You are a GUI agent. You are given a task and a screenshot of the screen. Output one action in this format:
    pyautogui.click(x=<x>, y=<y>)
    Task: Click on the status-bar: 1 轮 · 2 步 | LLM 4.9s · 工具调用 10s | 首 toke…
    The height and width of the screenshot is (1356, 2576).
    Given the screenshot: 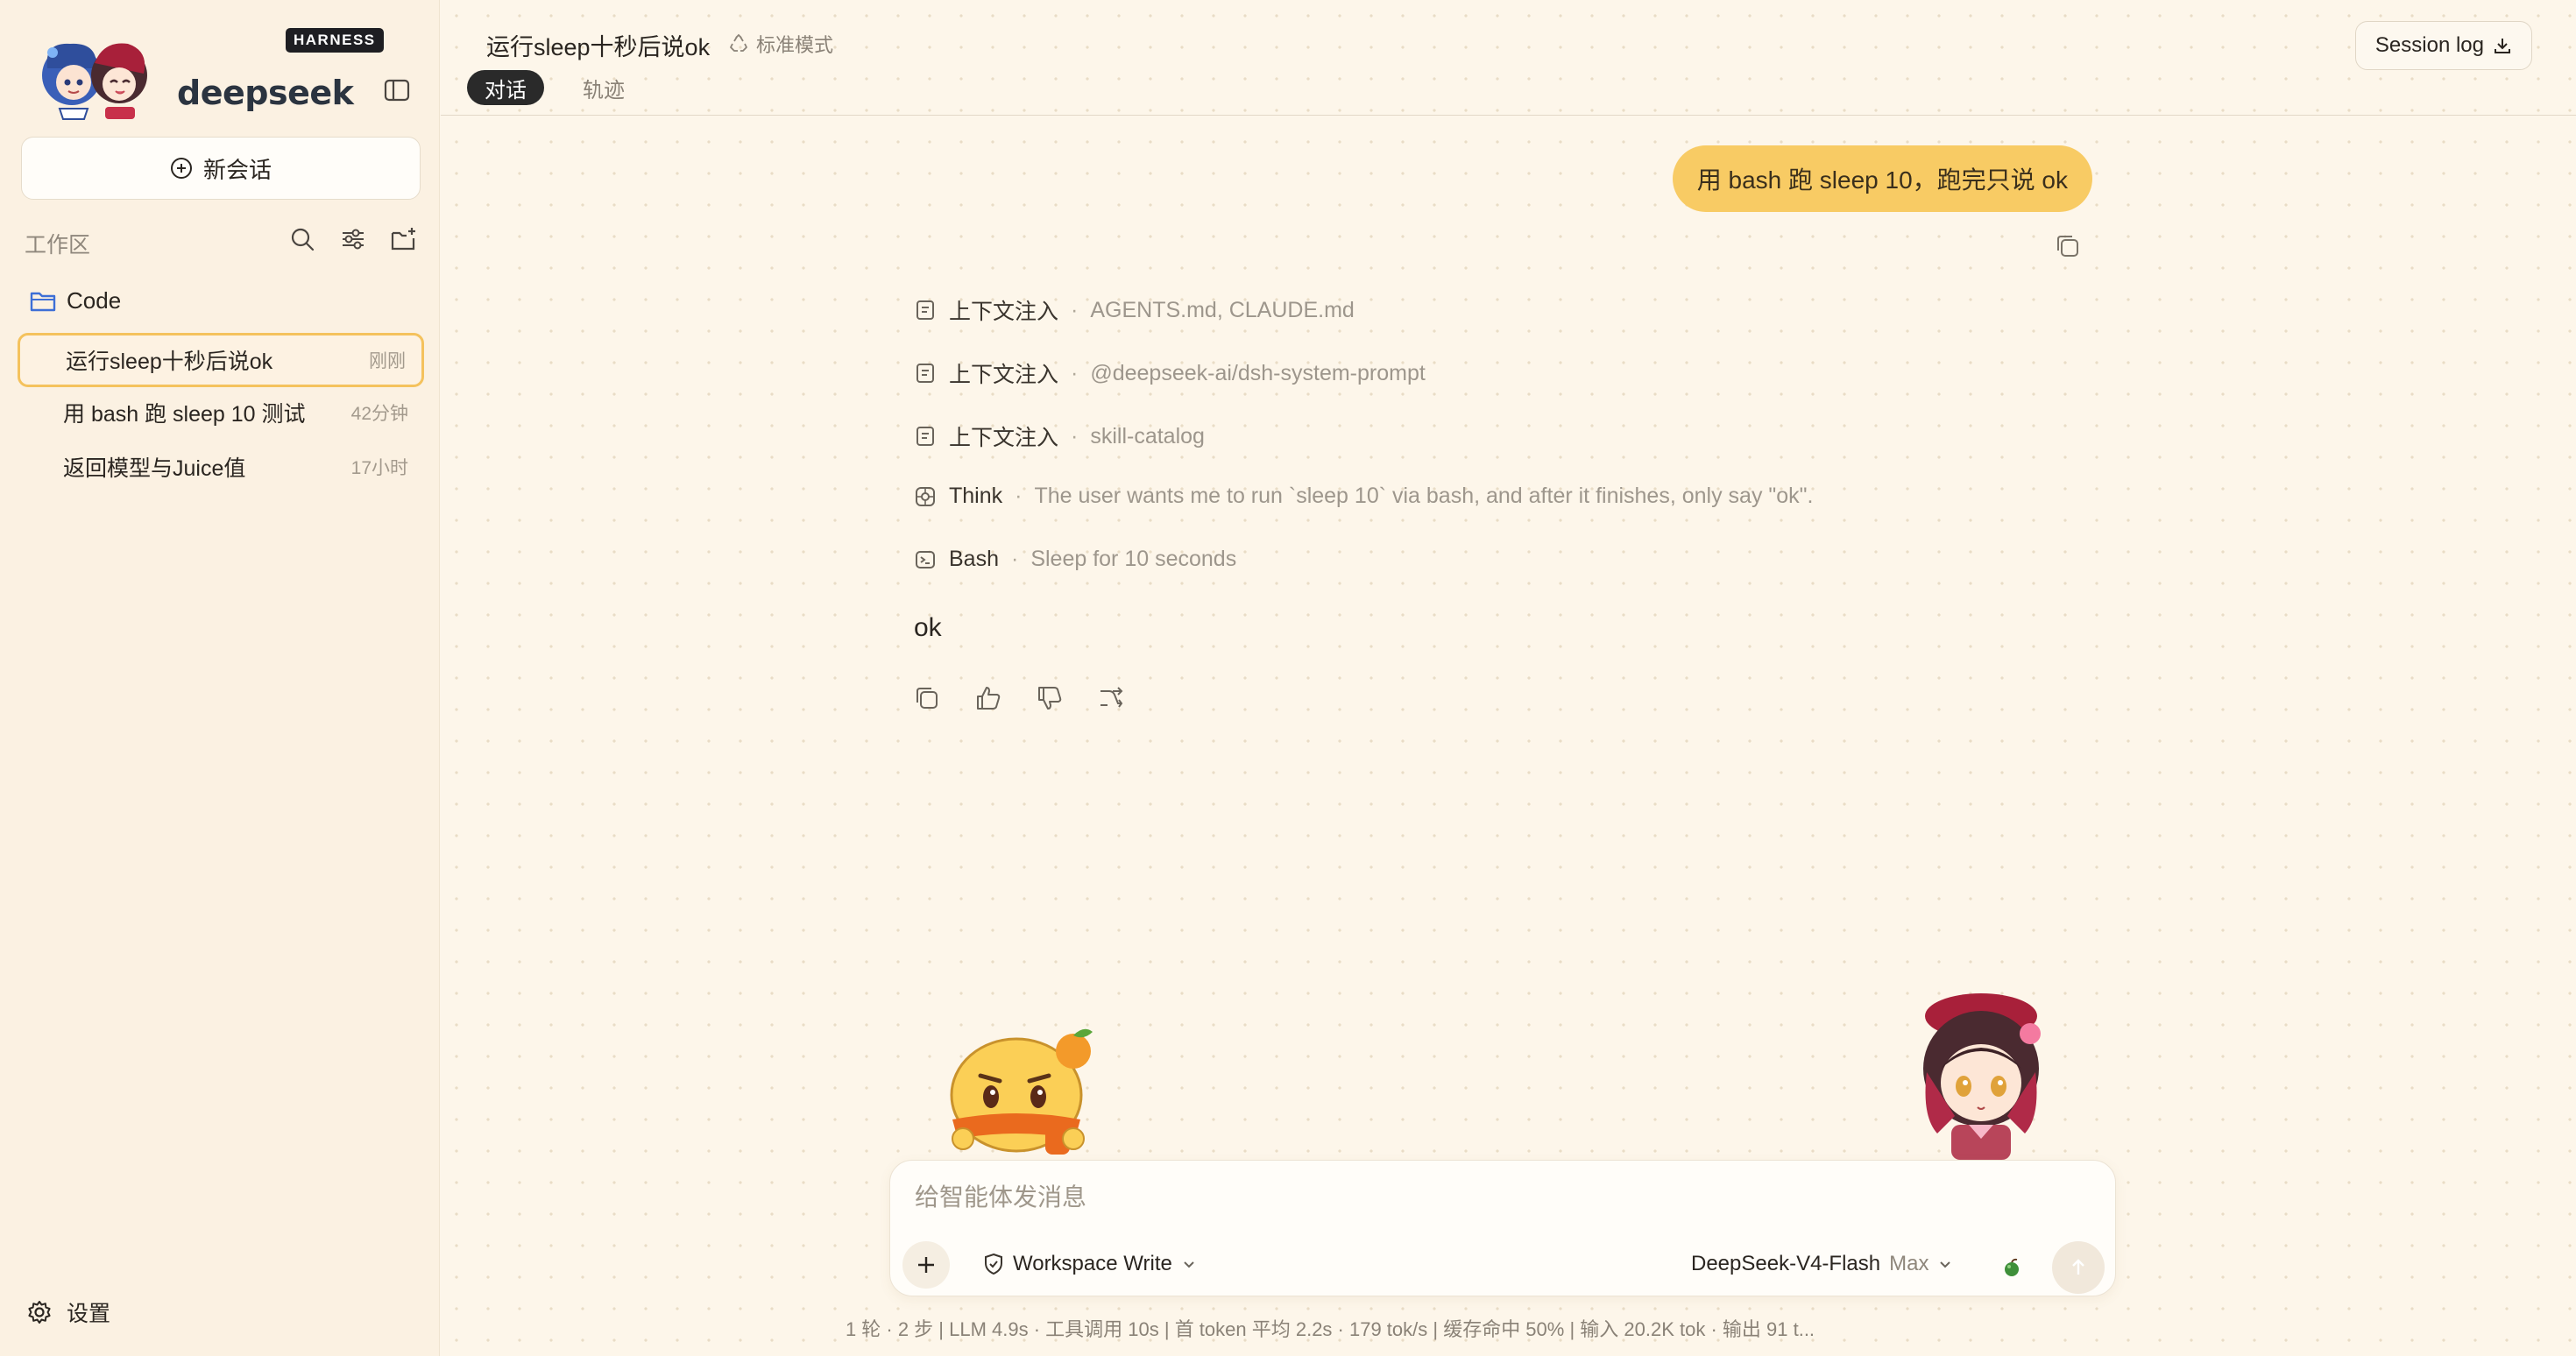 What is the action you would take?
    pyautogui.click(x=1330, y=1329)
    